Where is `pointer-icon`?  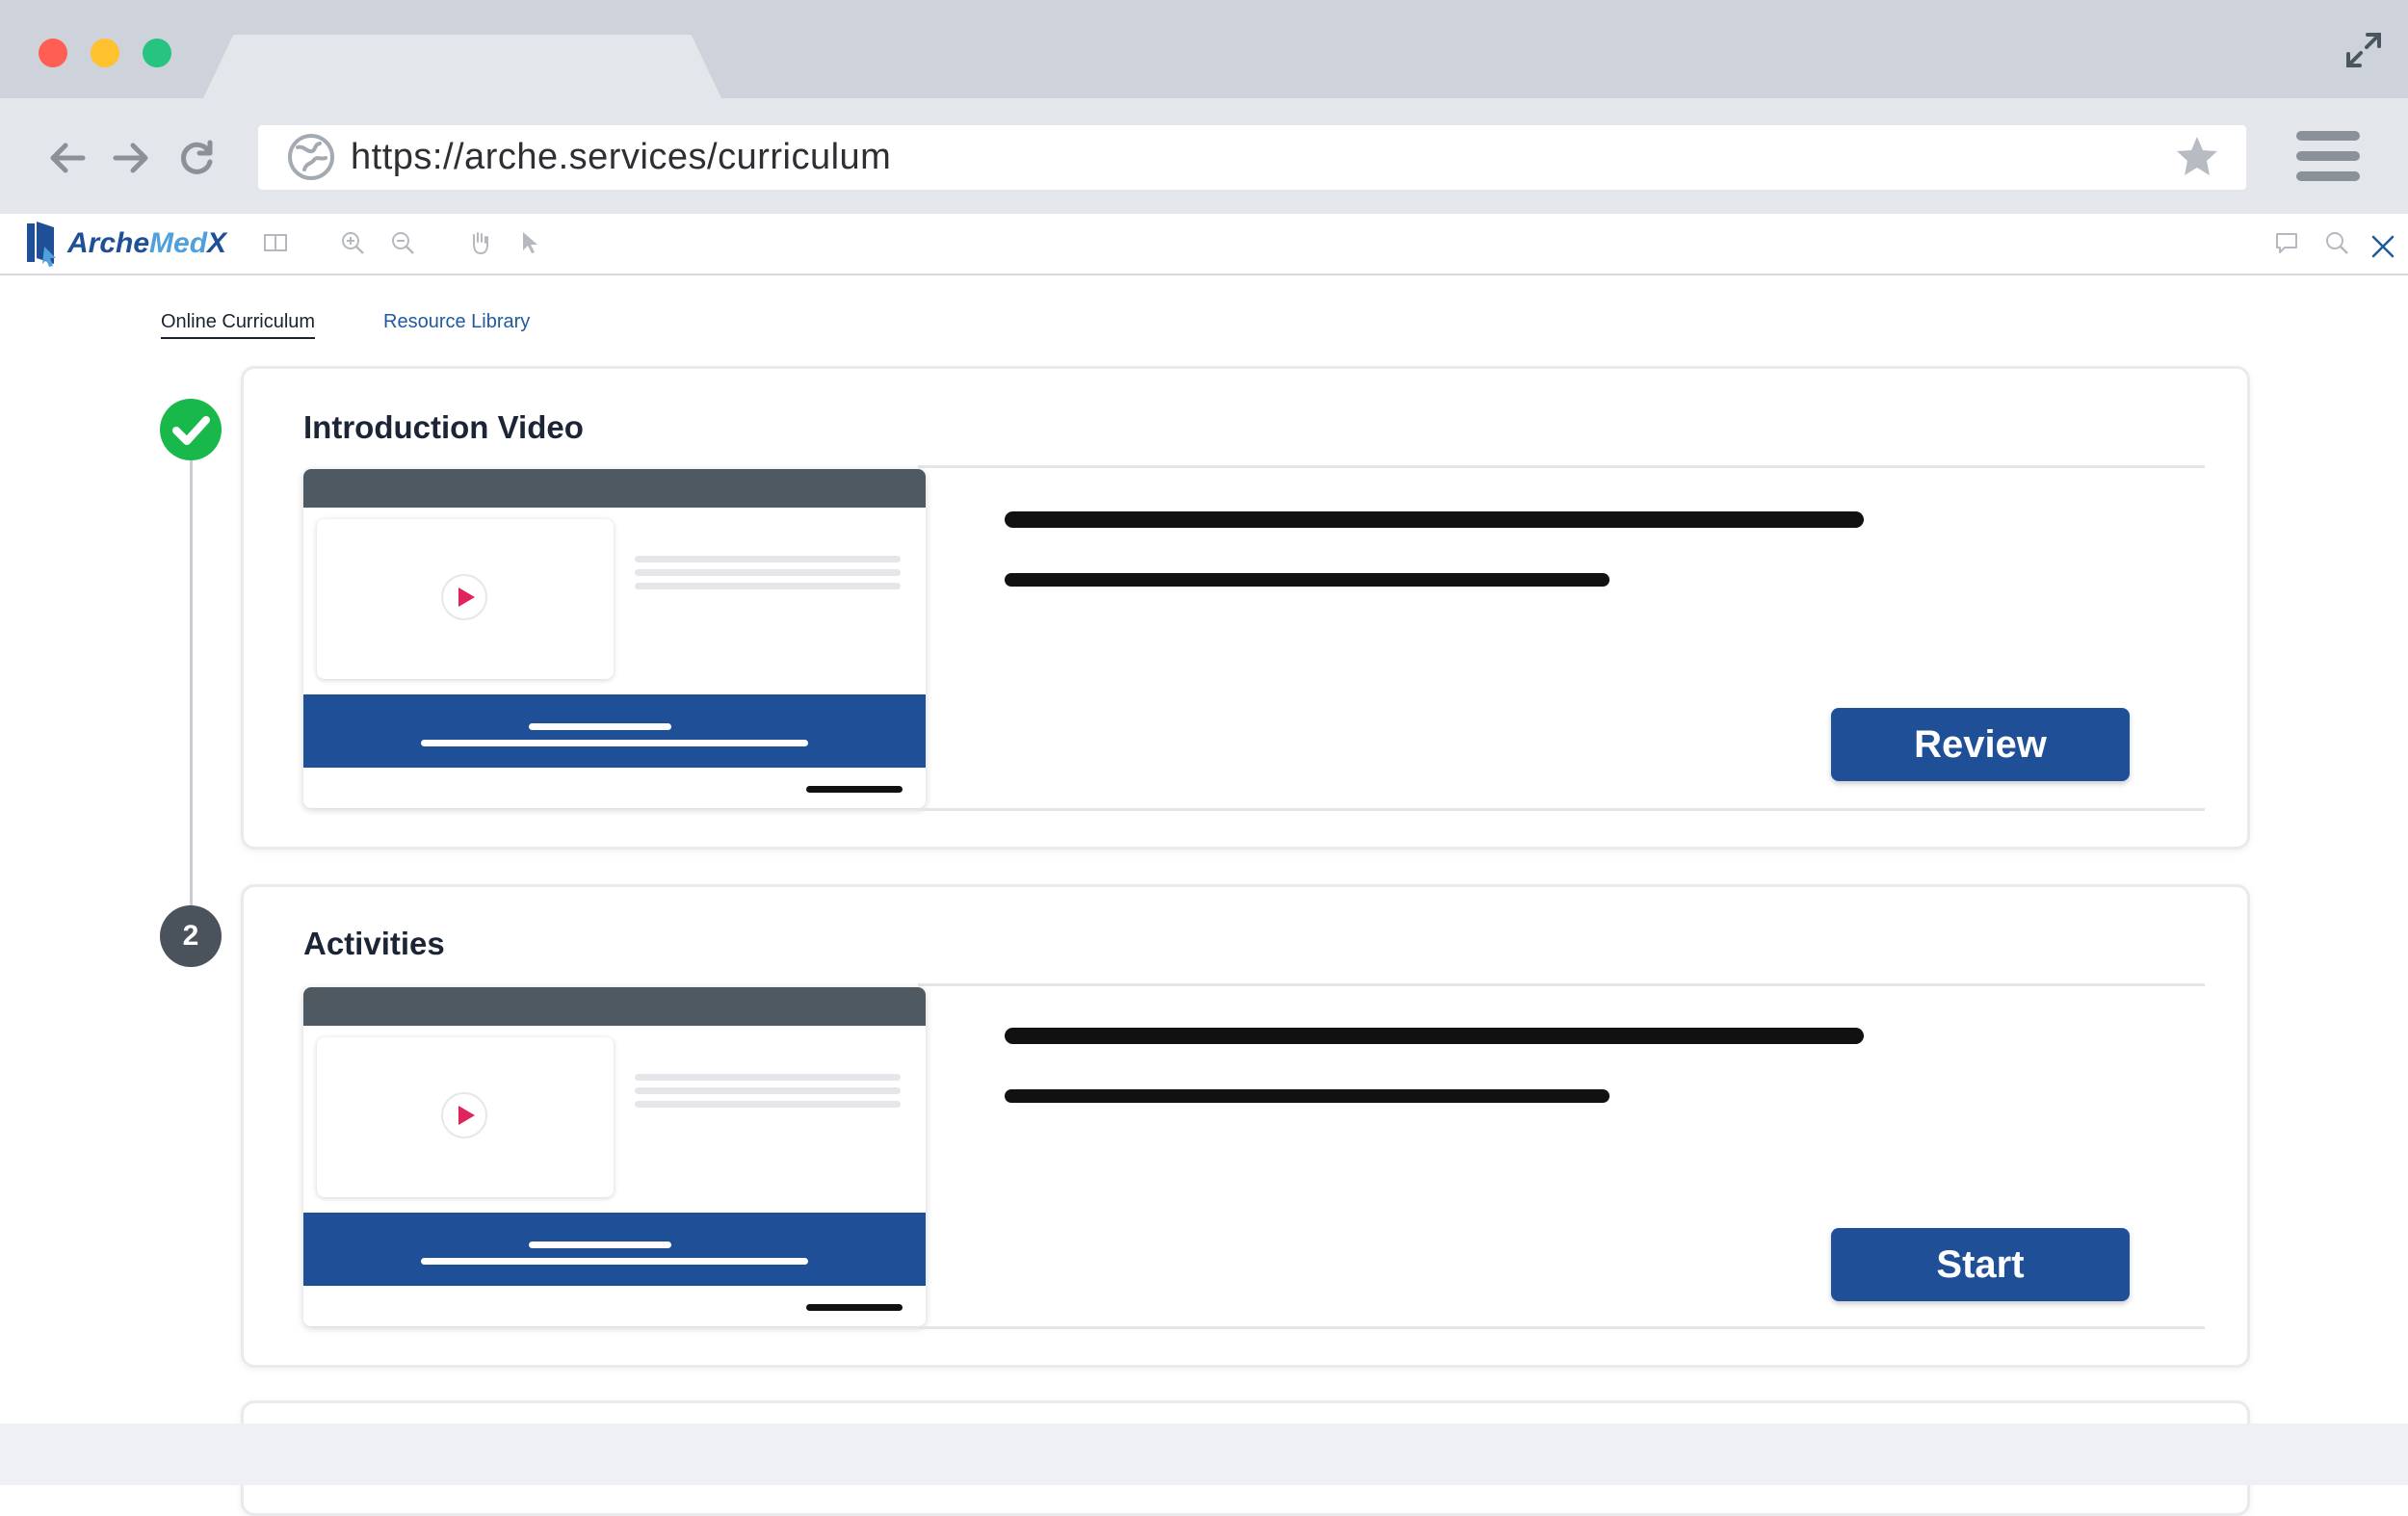 pointer-icon is located at coordinates (529, 242).